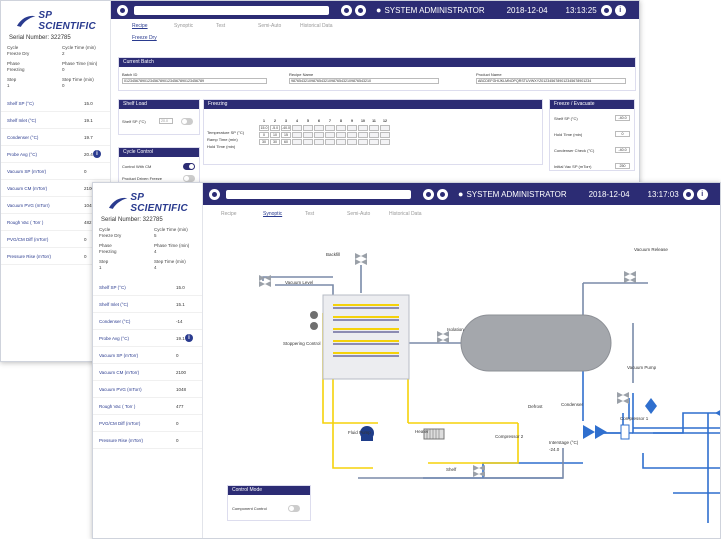 The image size is (721, 539). I want to click on recipe-name-input: 9876543210987654321098765432109876543210, so click(364, 81).